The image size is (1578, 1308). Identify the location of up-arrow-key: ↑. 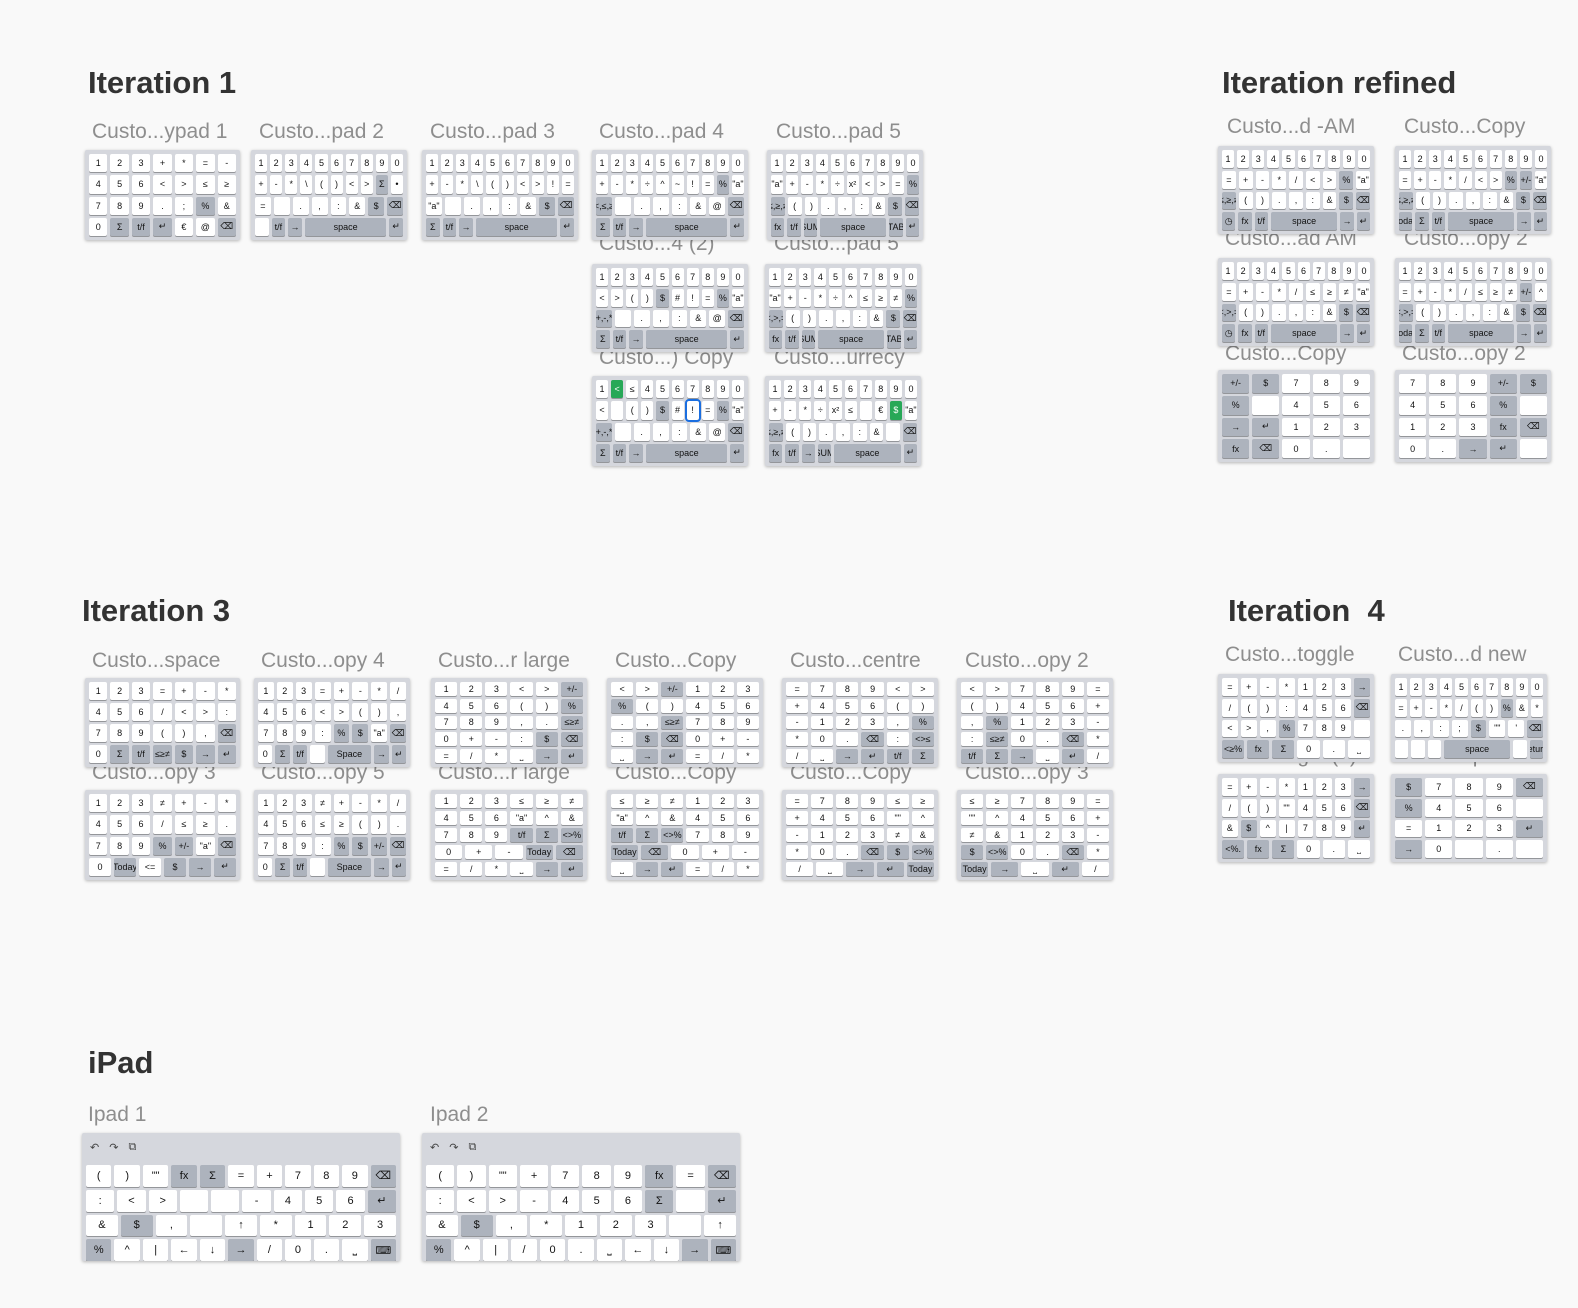
(720, 1225).